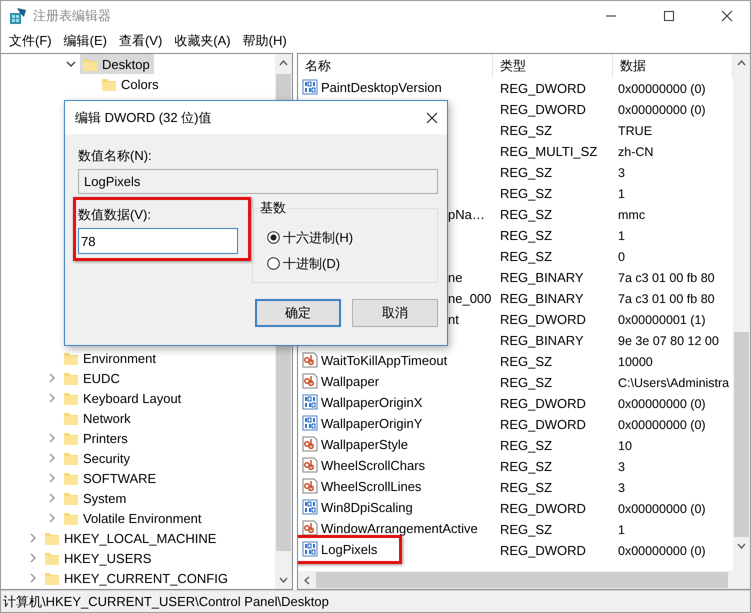 The image size is (751, 613). Describe the element at coordinates (635, 131) in the screenshot. I see `value-data: TRUE` at that location.